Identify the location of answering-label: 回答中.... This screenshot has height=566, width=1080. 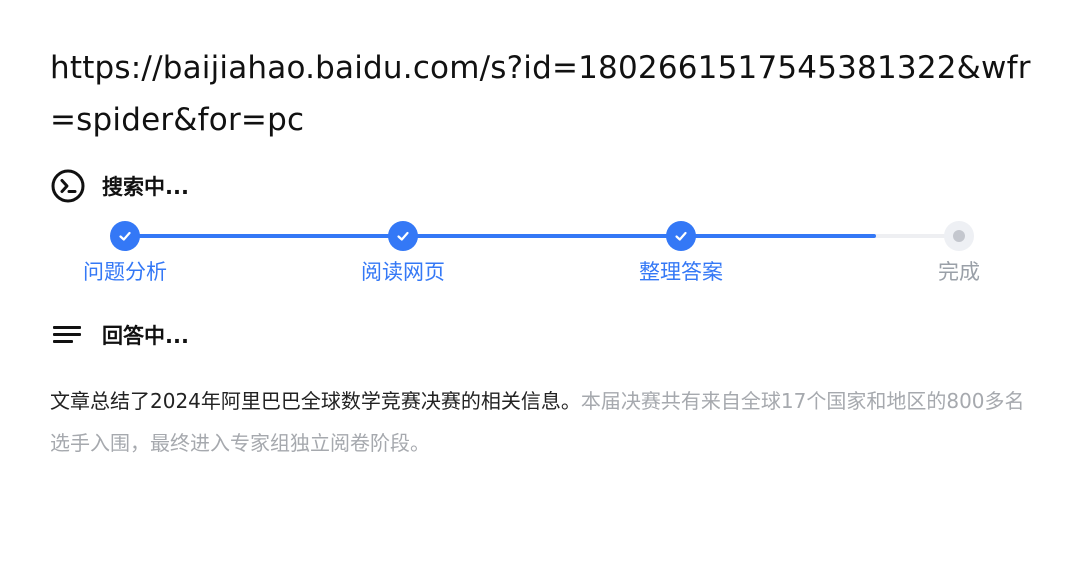
(145, 336).